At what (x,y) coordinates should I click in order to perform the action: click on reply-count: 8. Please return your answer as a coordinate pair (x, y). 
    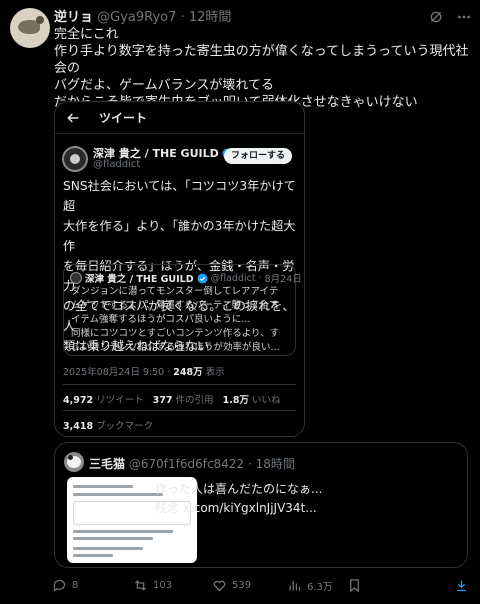
    Looking at the image, I should click on (75, 585).